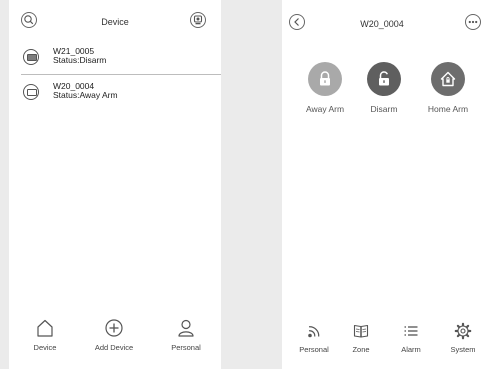  I want to click on disarm-button: Disarm, so click(384, 88).